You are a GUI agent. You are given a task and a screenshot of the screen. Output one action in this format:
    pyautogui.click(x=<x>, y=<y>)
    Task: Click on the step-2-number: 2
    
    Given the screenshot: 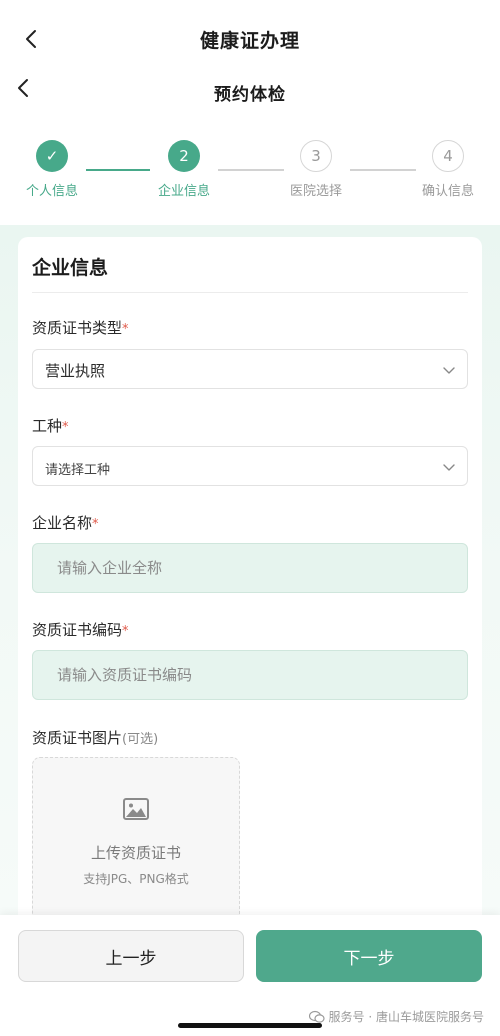 What is the action you would take?
    pyautogui.click(x=184, y=156)
    